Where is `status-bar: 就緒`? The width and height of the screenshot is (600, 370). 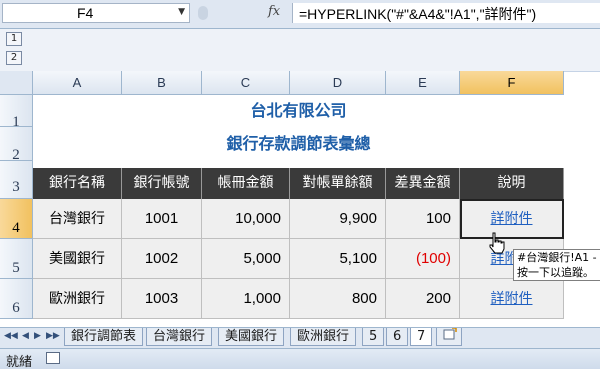 status-bar: 就緒 is located at coordinates (300, 359).